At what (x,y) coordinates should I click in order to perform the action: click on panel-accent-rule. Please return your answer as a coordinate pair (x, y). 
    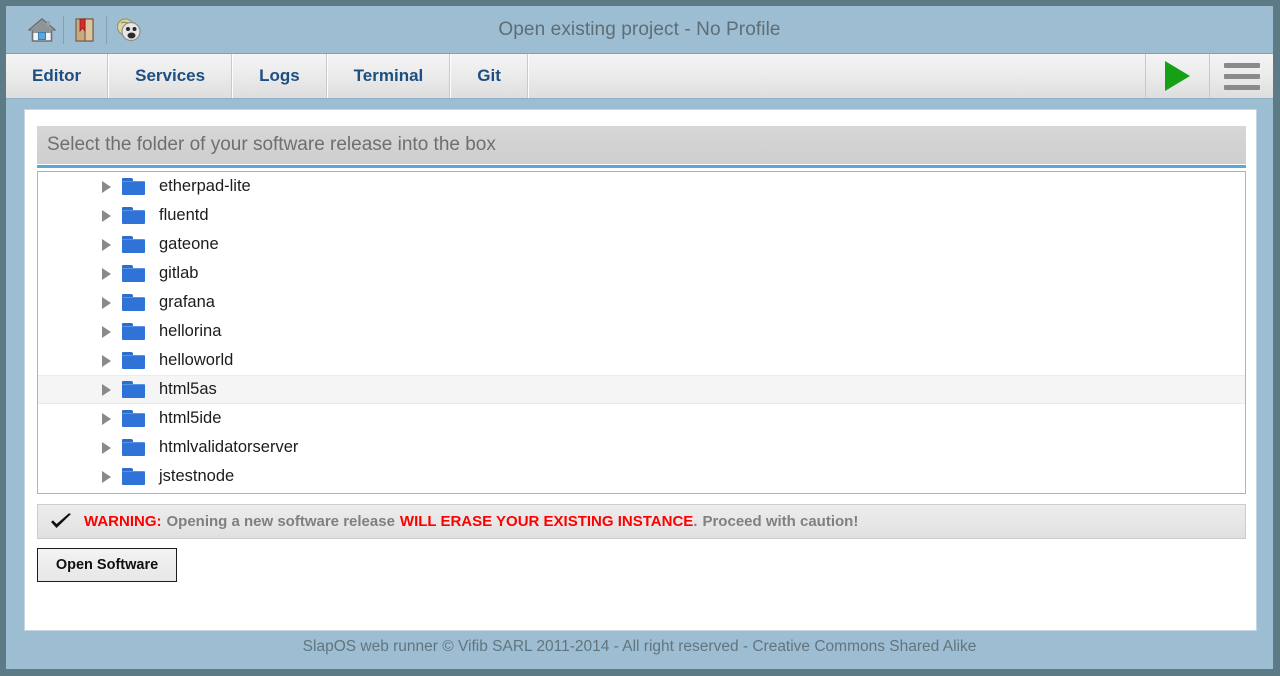
    Looking at the image, I should click on (641, 166).